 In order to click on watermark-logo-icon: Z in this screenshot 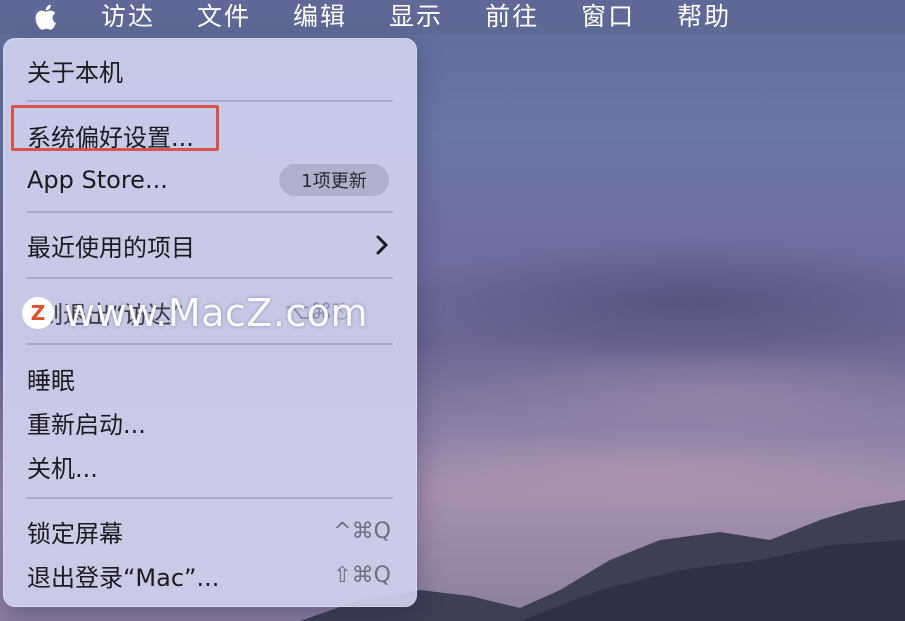, I will do `click(38, 313)`.